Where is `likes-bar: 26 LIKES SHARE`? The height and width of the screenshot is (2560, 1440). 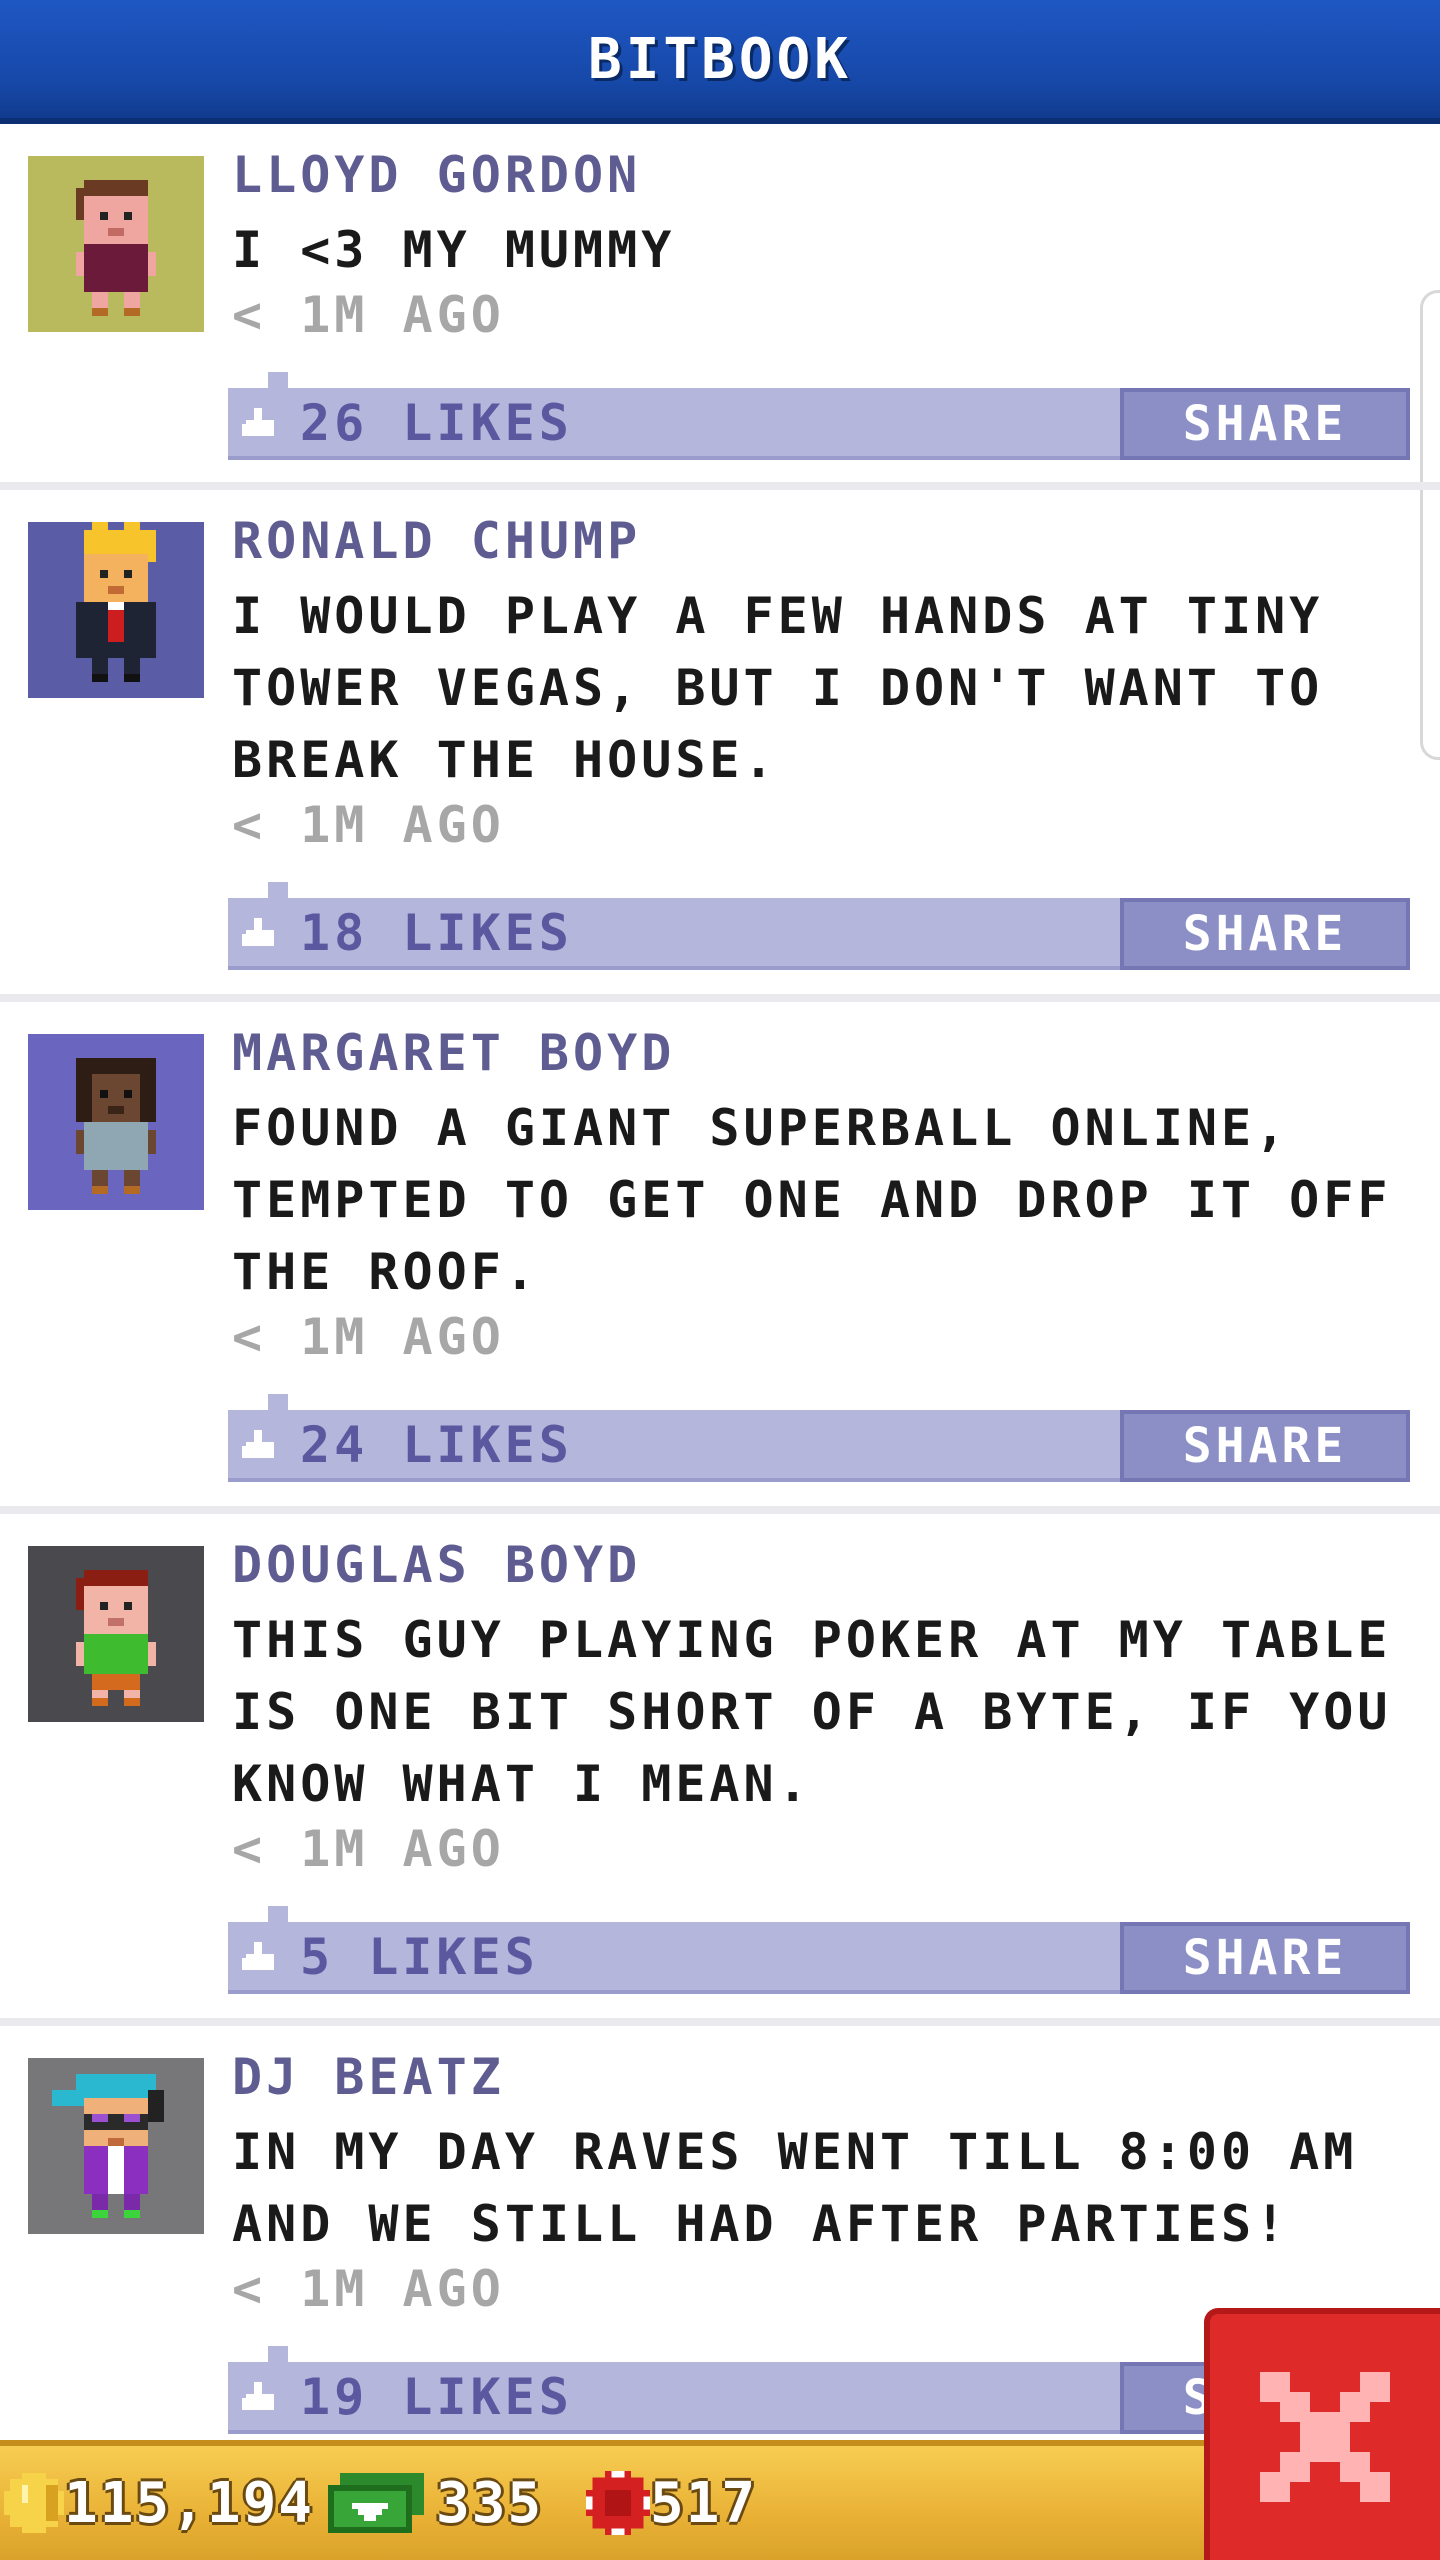 likes-bar: 26 LIKES SHARE is located at coordinates (819, 416).